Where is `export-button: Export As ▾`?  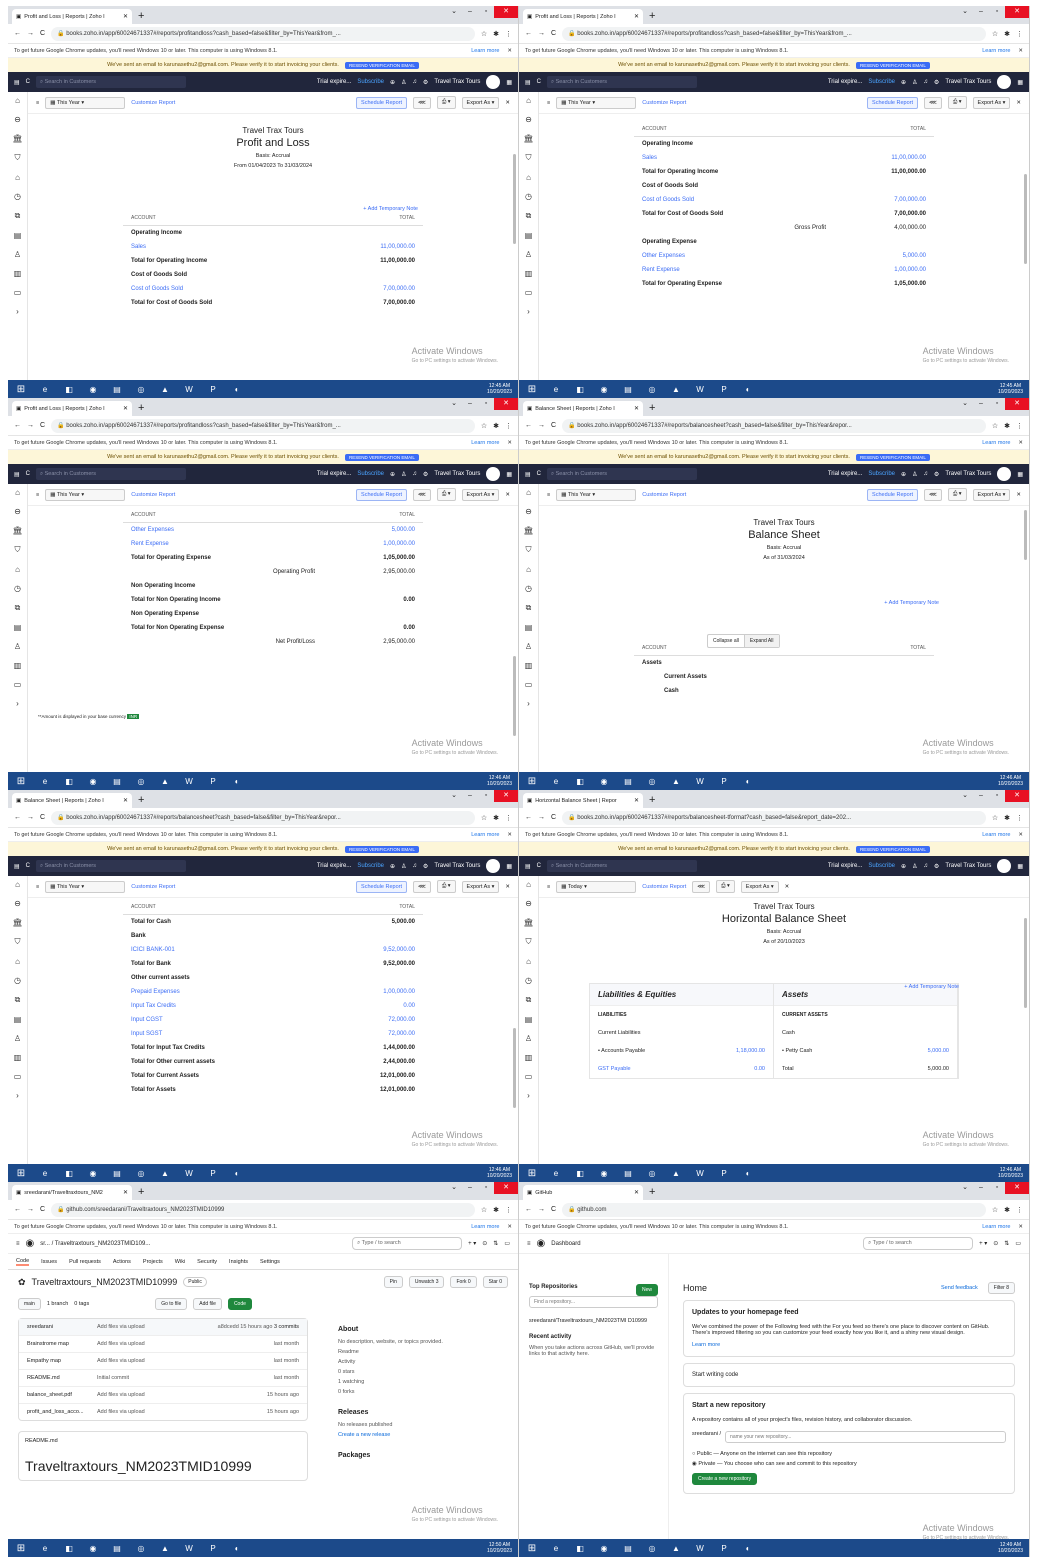 export-button: Export As ▾ is located at coordinates (991, 102).